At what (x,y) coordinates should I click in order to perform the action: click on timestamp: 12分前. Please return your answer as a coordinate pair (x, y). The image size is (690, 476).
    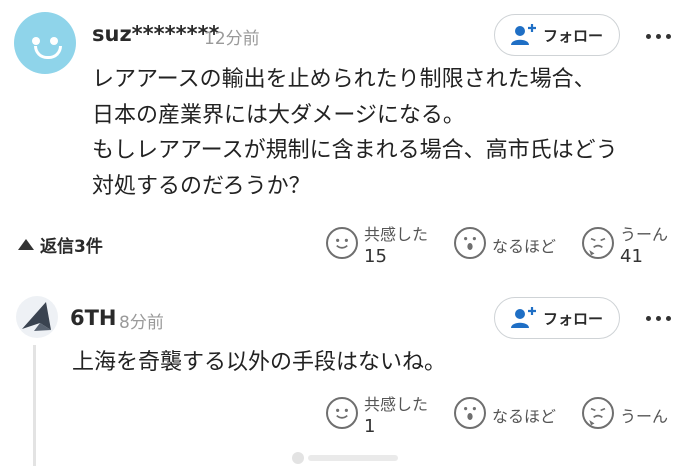
    Looking at the image, I should click on (232, 39).